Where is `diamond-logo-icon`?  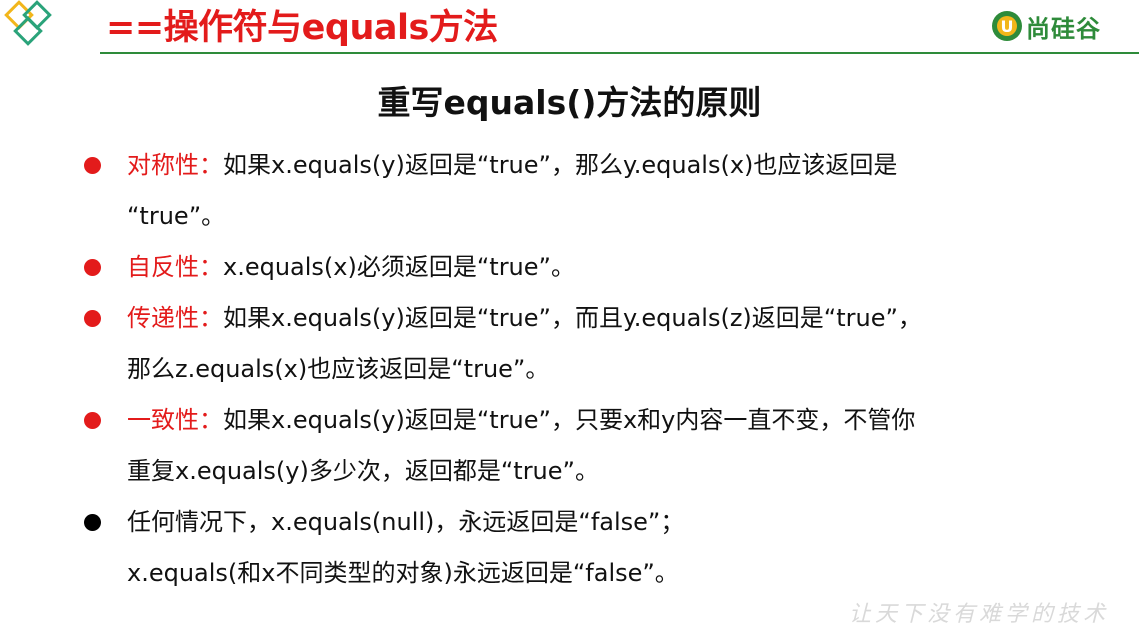
diamond-logo-icon is located at coordinates (28, 23).